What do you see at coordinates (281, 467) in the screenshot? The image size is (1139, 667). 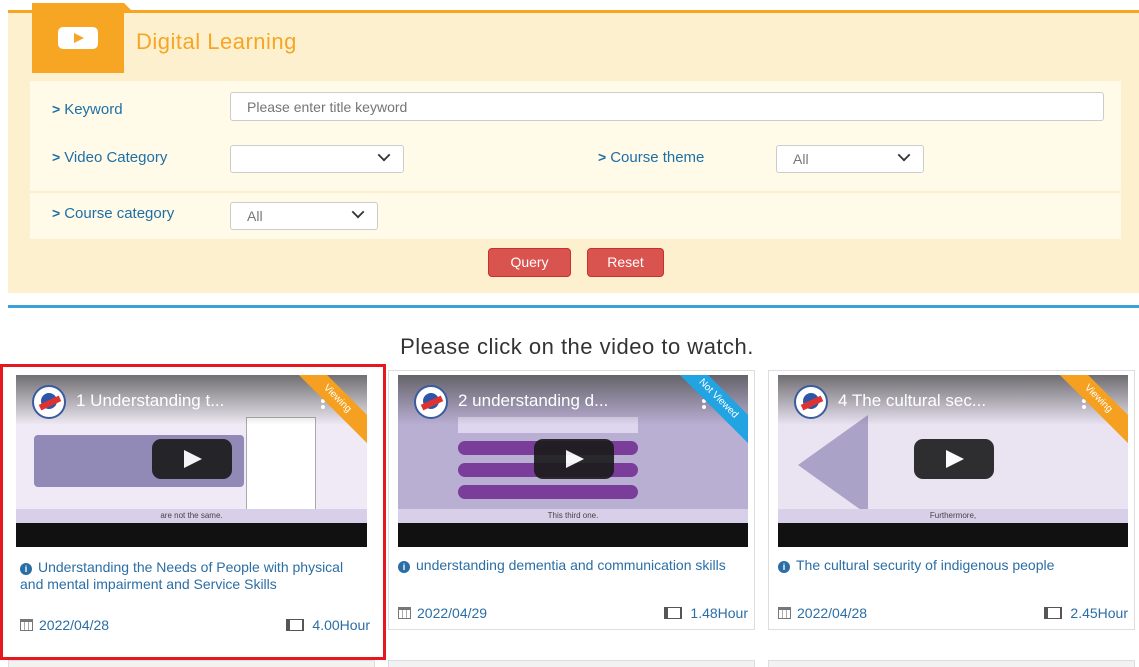 I see `slide-document` at bounding box center [281, 467].